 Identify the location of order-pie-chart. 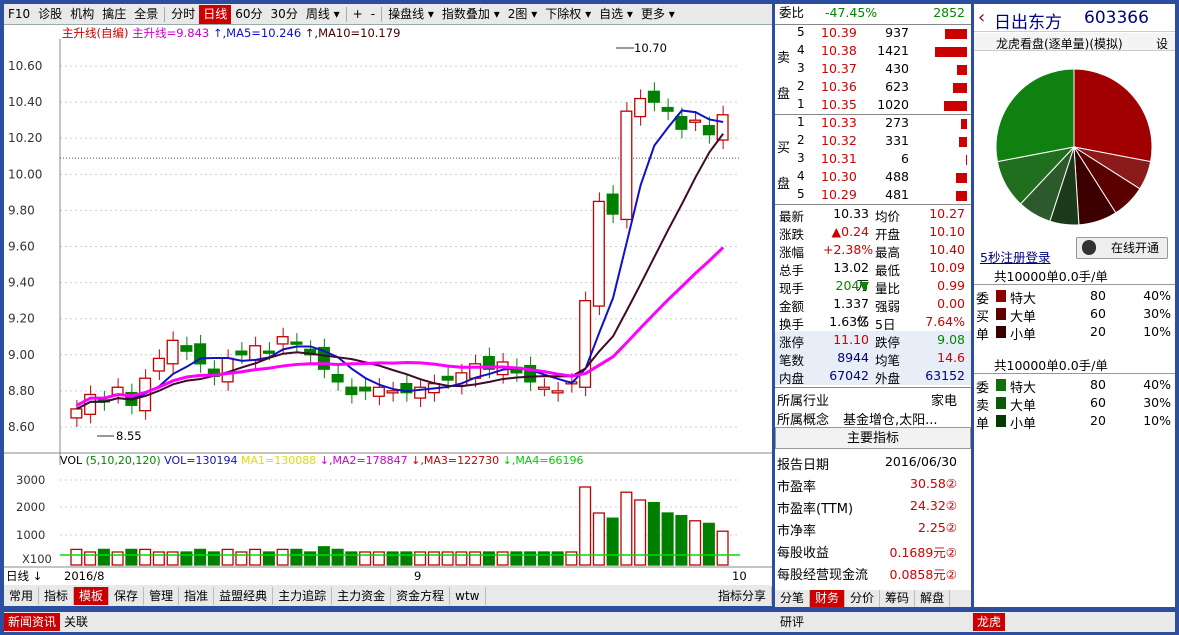
(1074, 147).